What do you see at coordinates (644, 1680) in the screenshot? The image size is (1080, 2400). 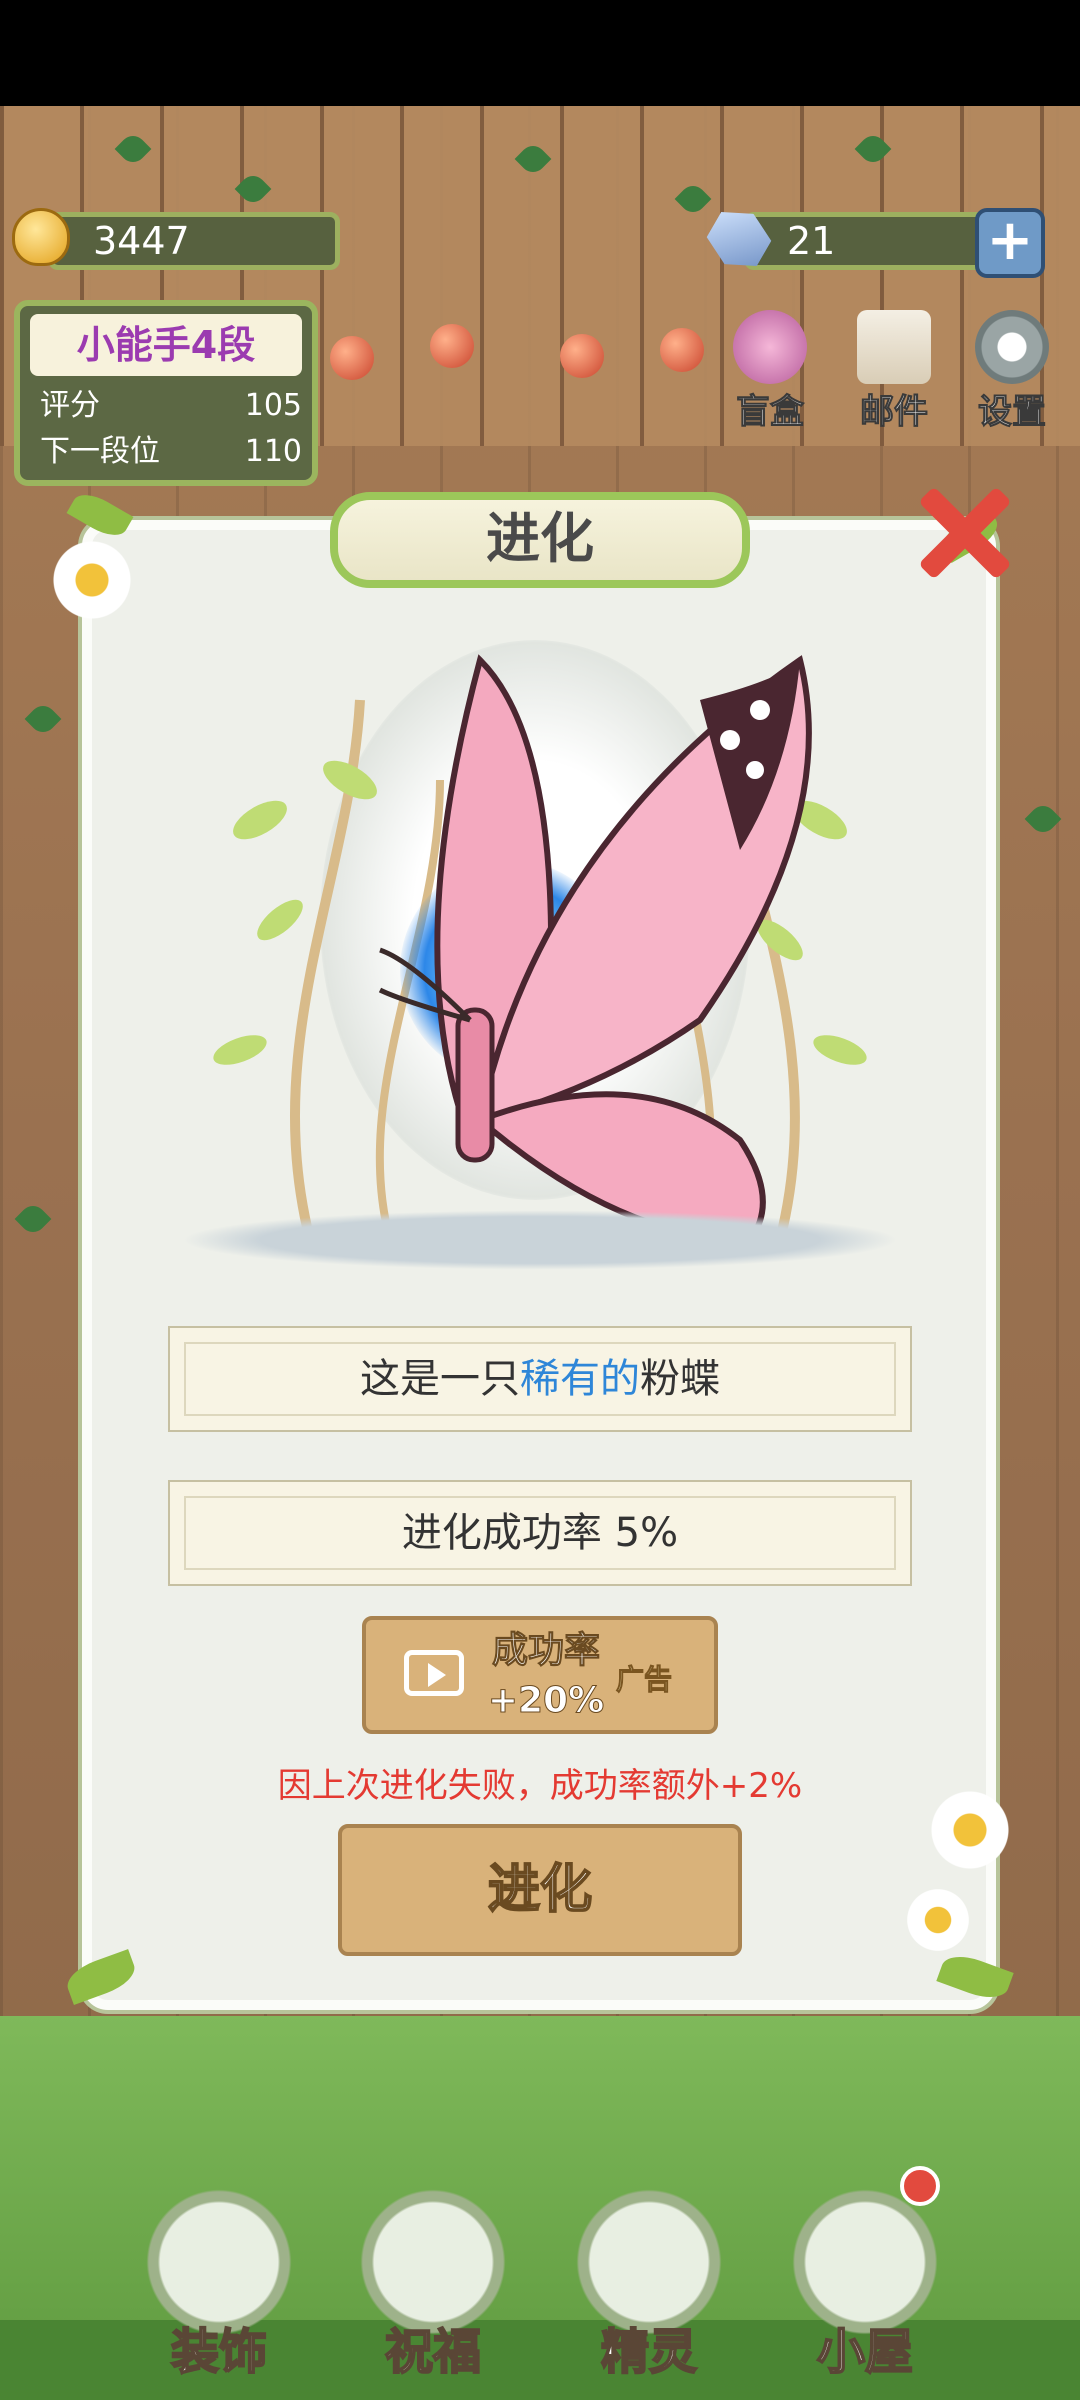 I see `ad-tag: 广告` at bounding box center [644, 1680].